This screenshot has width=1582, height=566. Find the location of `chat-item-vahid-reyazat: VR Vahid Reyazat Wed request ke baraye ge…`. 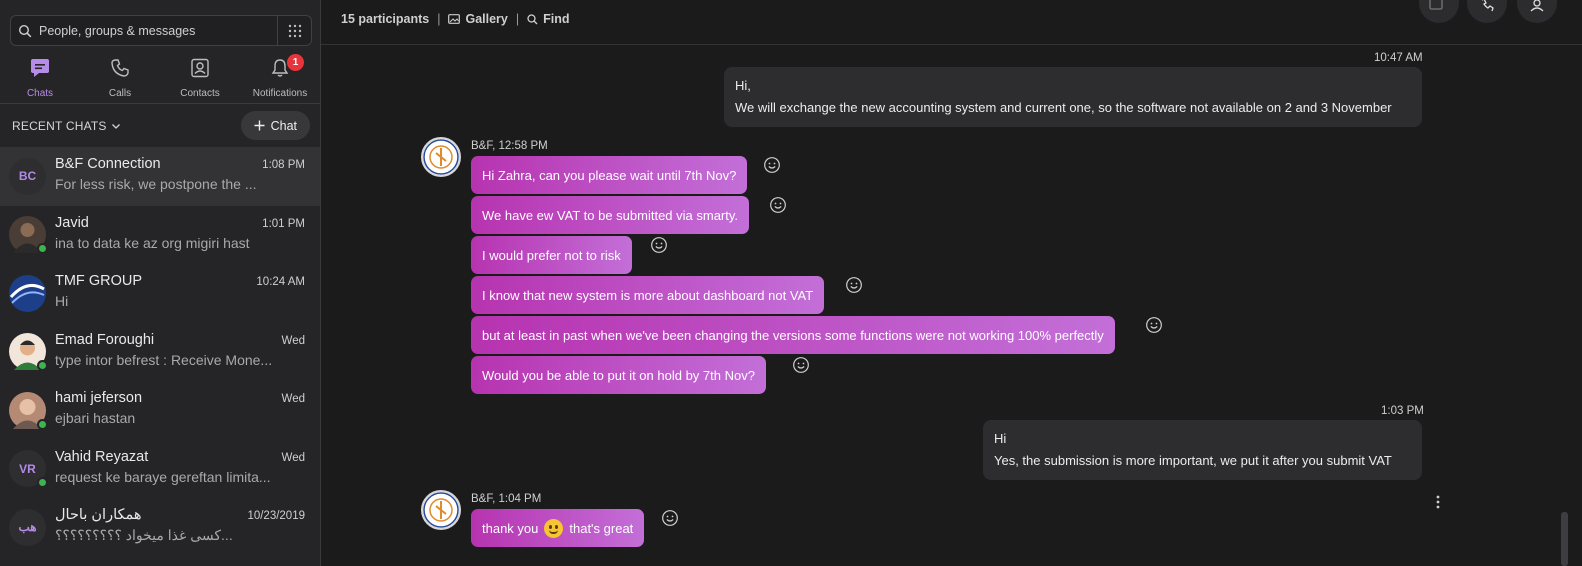

chat-item-vahid-reyazat: VR Vahid Reyazat Wed request ke baraye ge… is located at coordinates (160, 469).